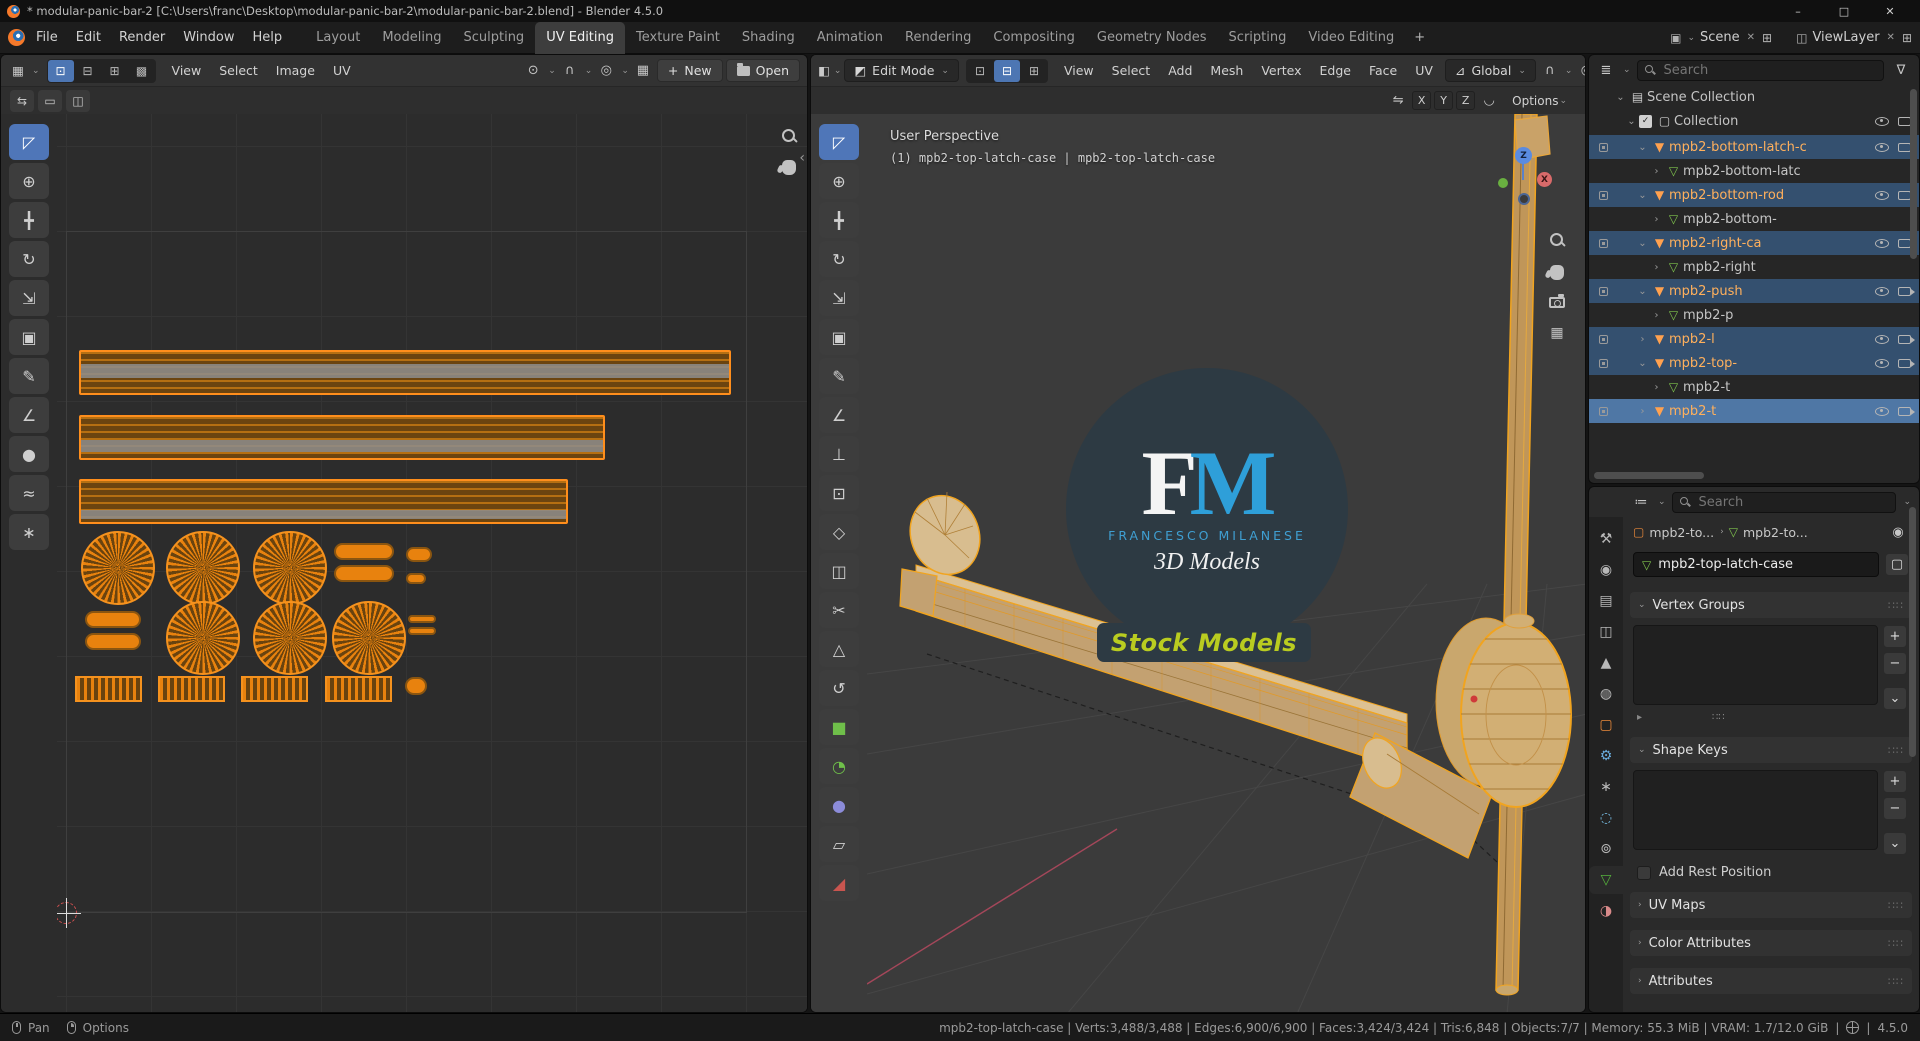  I want to click on editor-type-outliner-icon: ≣, so click(1606, 70).